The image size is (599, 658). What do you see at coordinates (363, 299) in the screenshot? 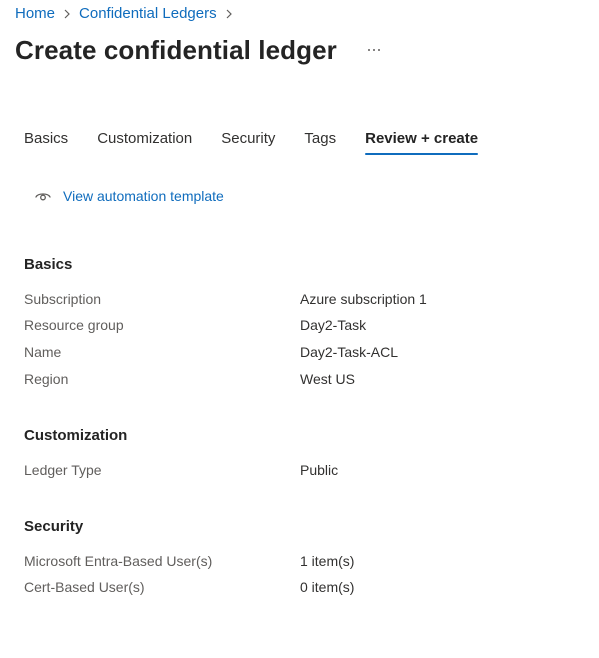
I see `row-value: Azure subscription 1` at bounding box center [363, 299].